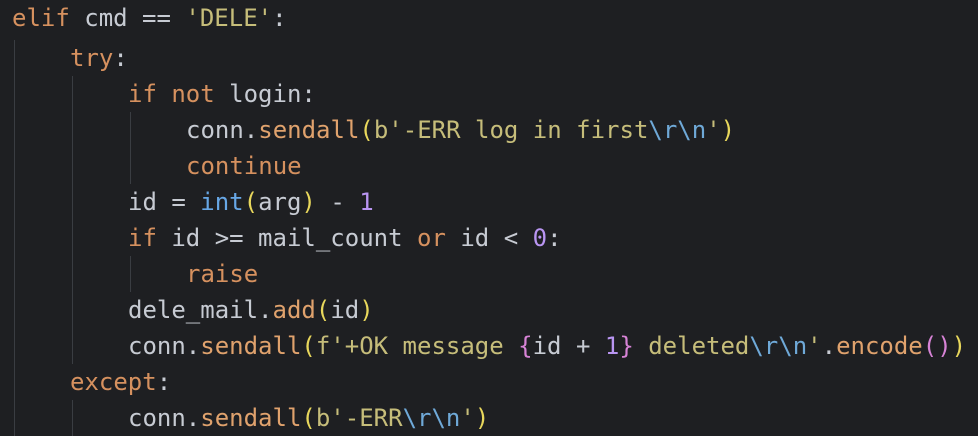 This screenshot has height=436, width=978. I want to click on code-token: add, so click(294, 310).